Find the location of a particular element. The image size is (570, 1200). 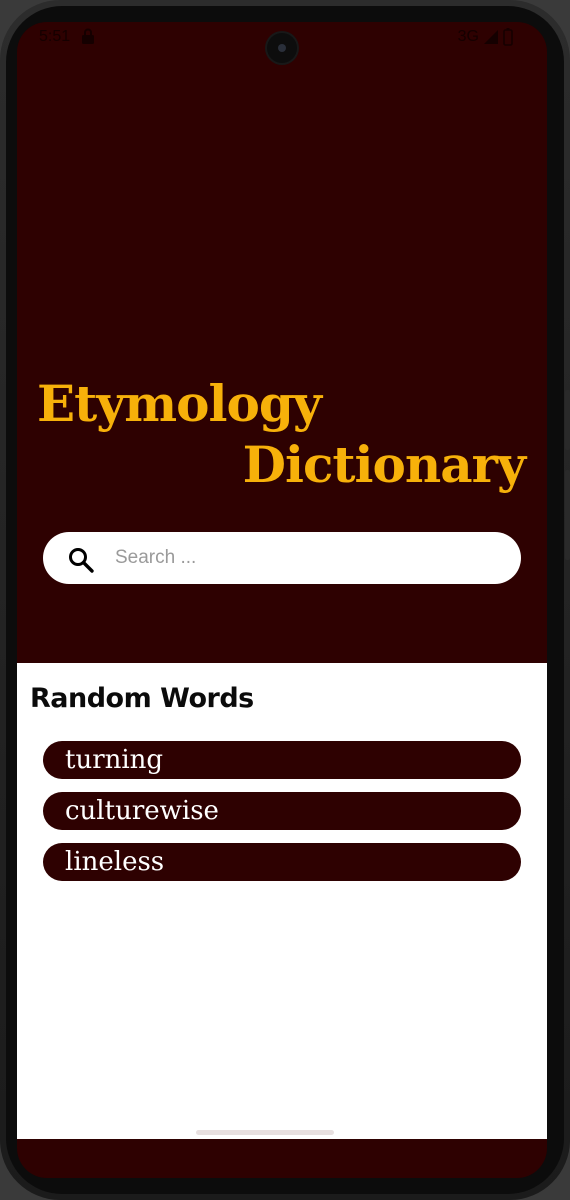

status-indicators: 3G is located at coordinates (485, 37).